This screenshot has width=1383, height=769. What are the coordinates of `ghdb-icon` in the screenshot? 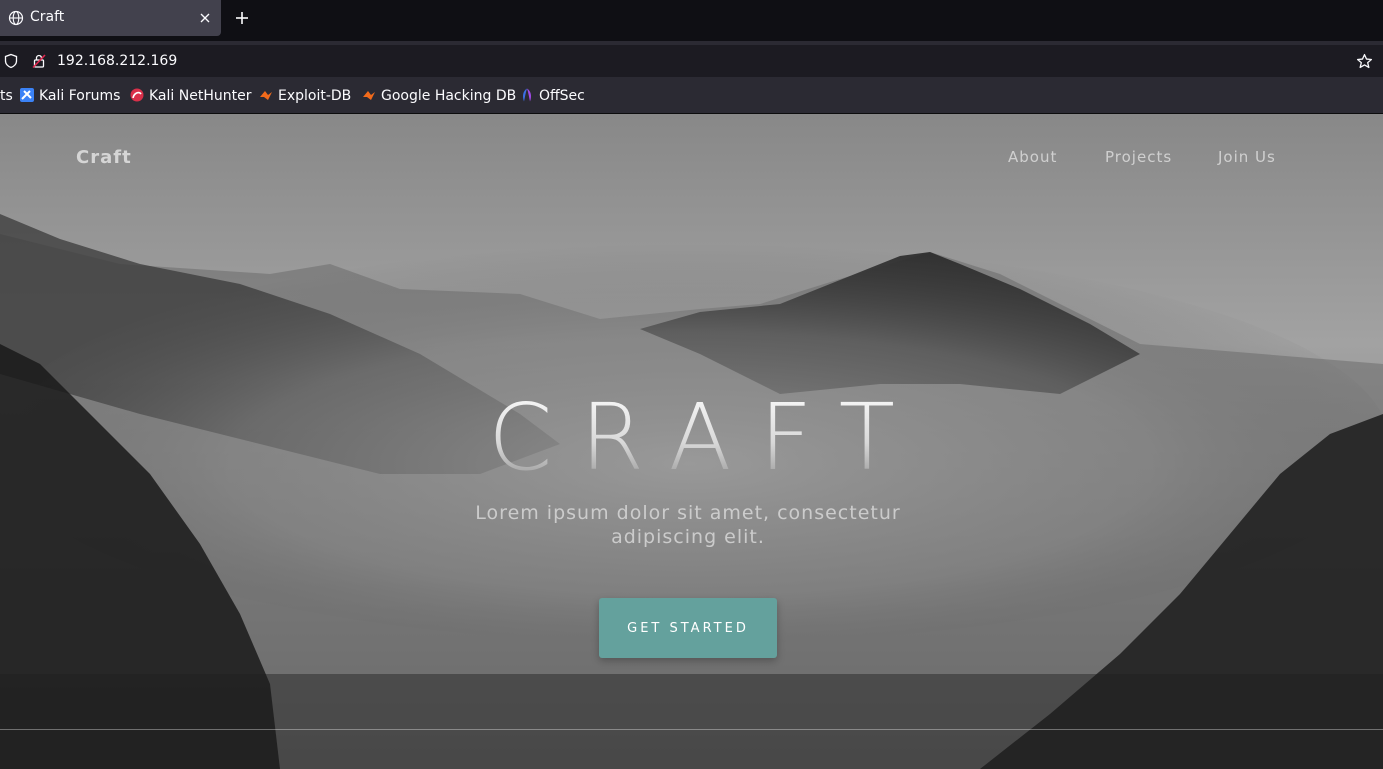 It's located at (369, 95).